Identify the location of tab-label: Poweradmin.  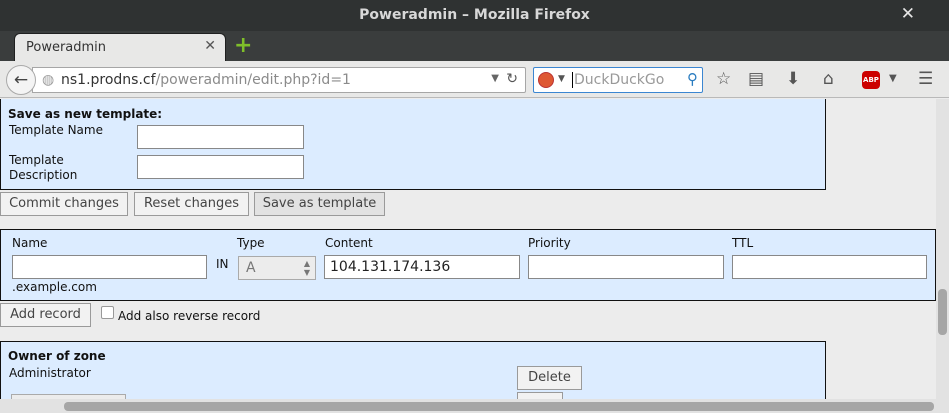
(66, 47).